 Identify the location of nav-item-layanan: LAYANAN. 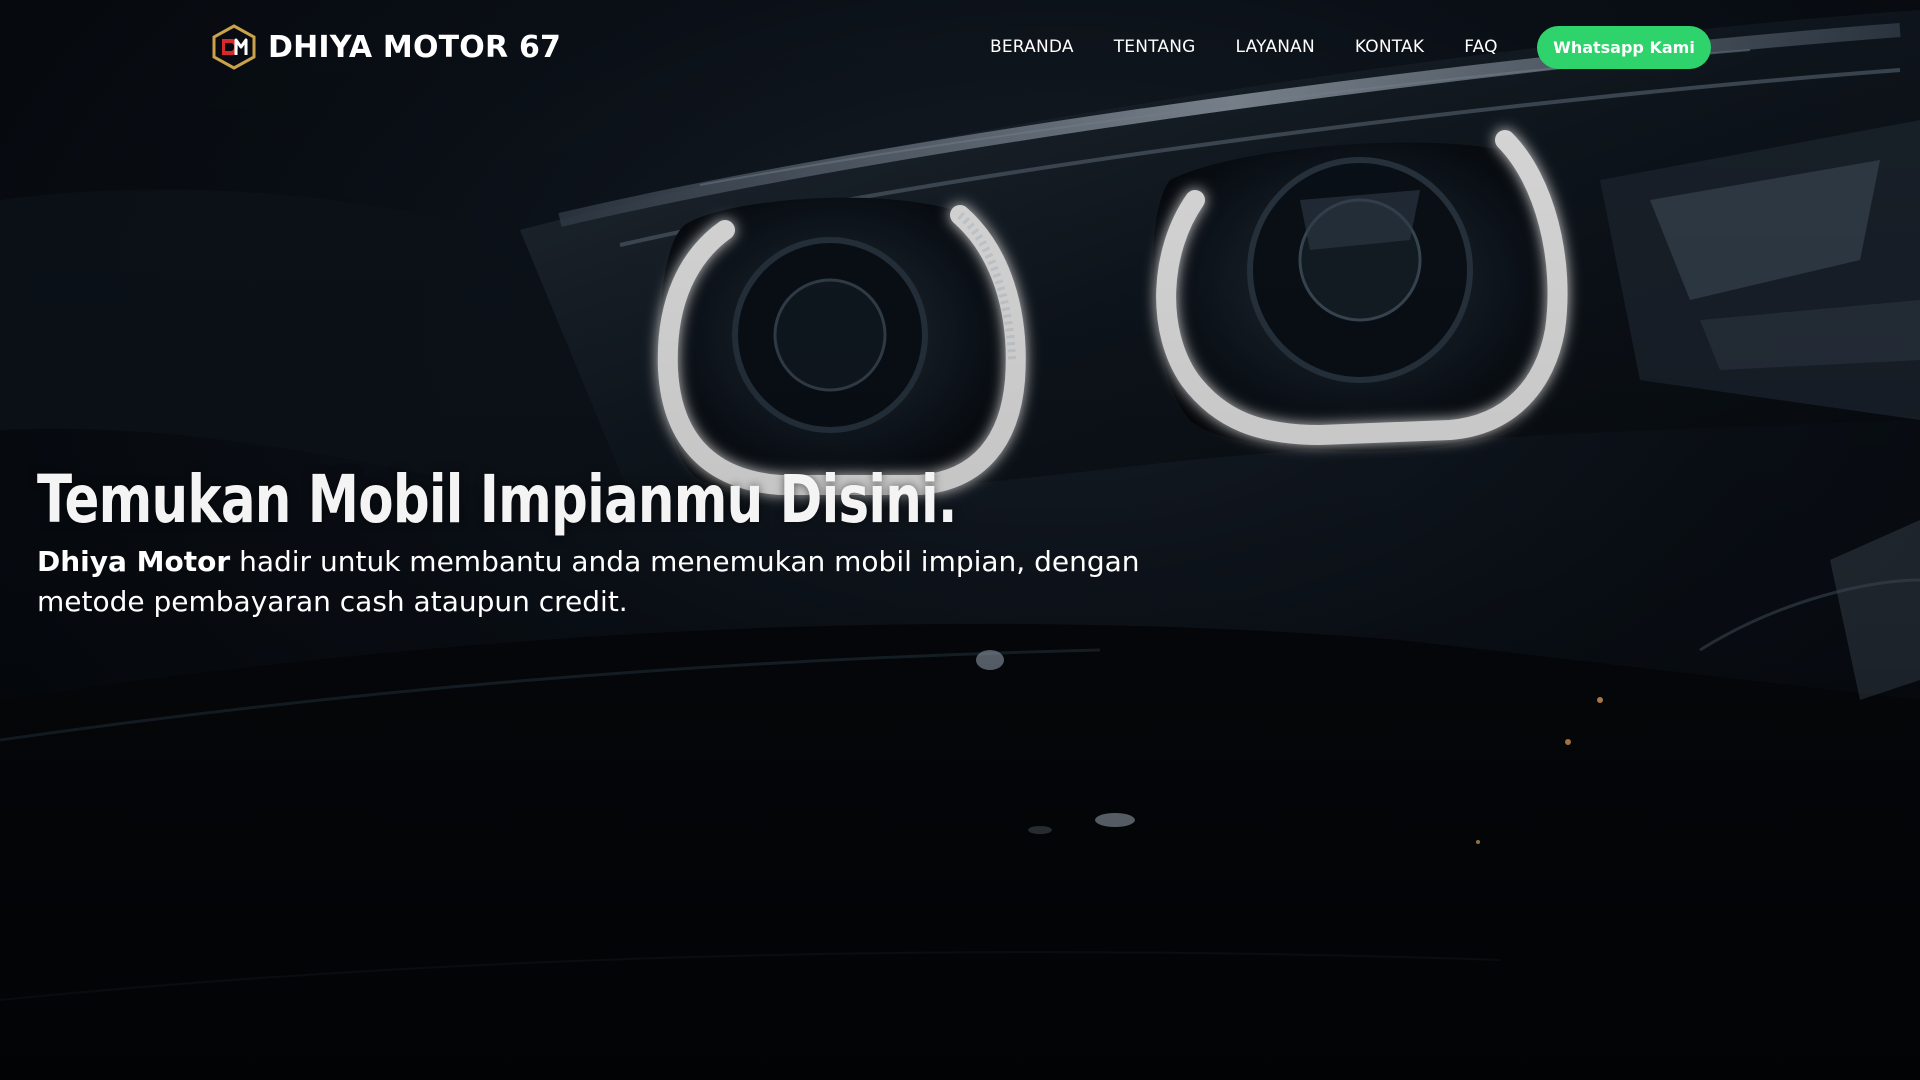
(1275, 47).